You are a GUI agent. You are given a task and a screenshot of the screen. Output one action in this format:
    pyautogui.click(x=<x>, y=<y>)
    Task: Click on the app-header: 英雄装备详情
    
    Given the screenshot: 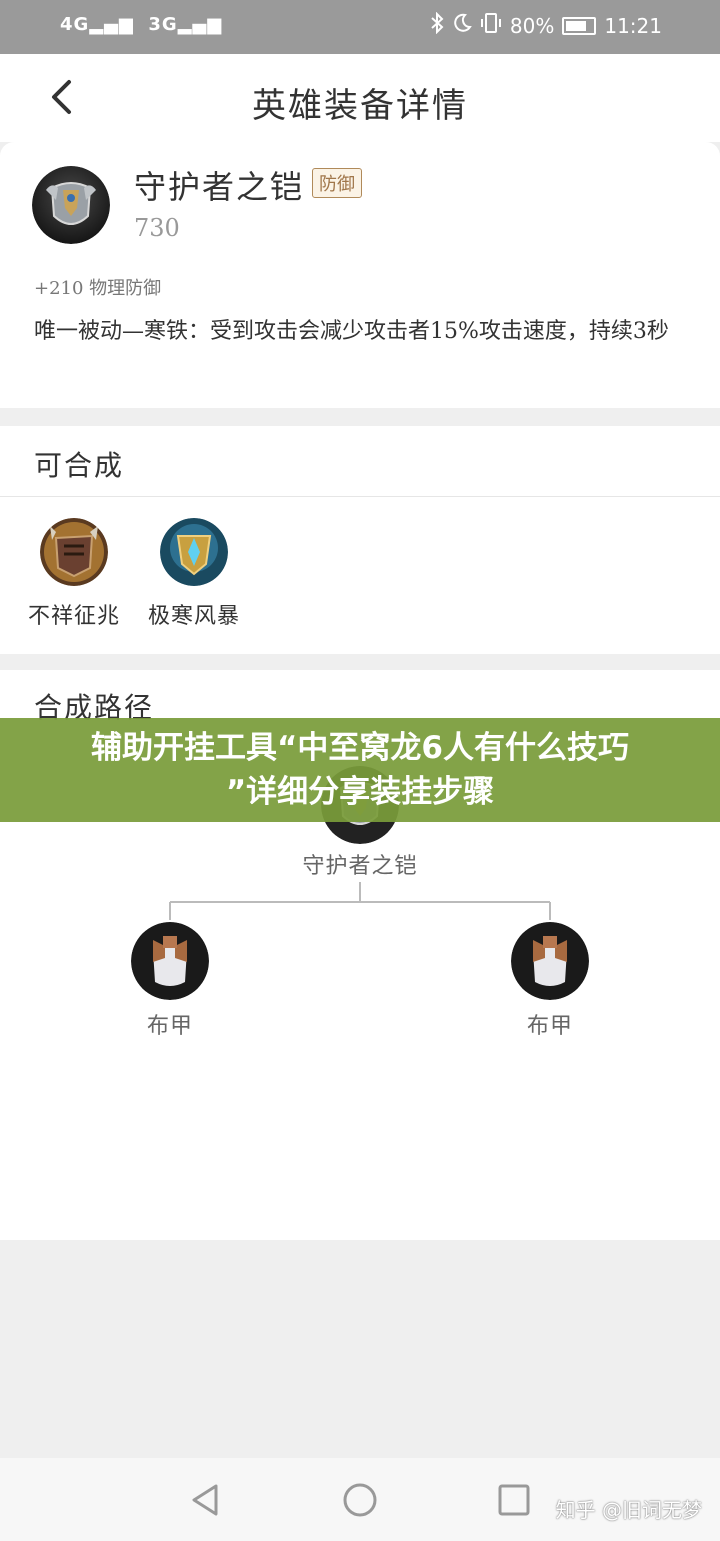 What is the action you would take?
    pyautogui.click(x=360, y=98)
    